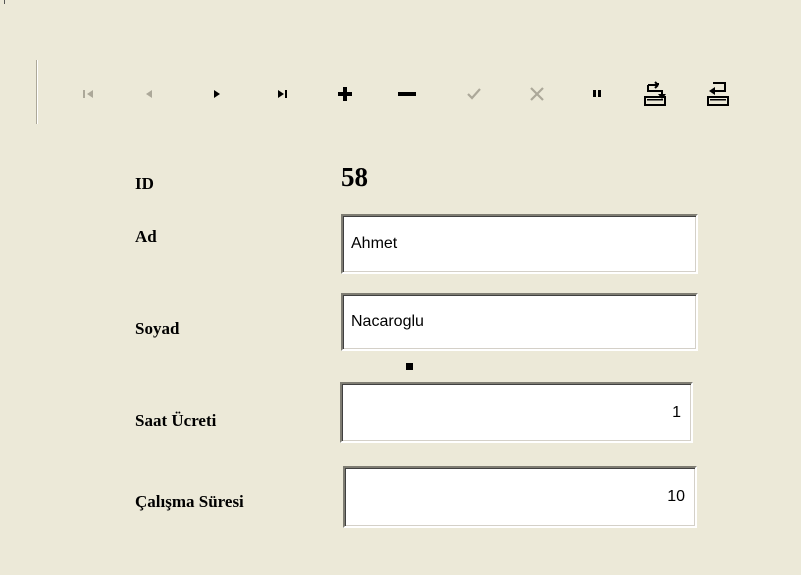  I want to click on next-record-button, so click(217, 94).